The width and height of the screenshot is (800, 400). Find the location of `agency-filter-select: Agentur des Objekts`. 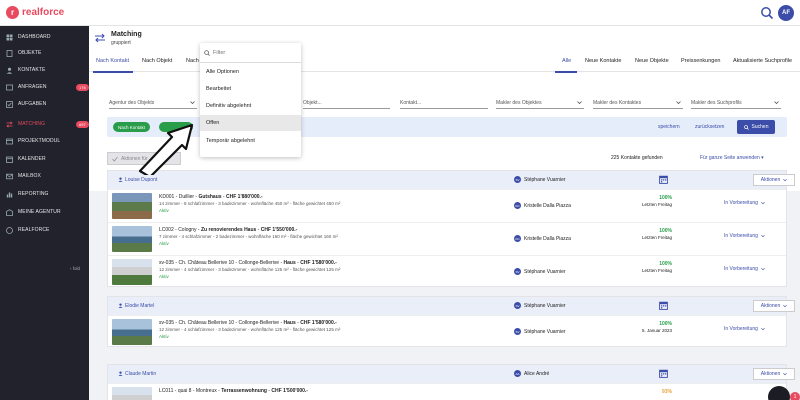

agency-filter-select: Agentur des Objekts is located at coordinates (153, 103).